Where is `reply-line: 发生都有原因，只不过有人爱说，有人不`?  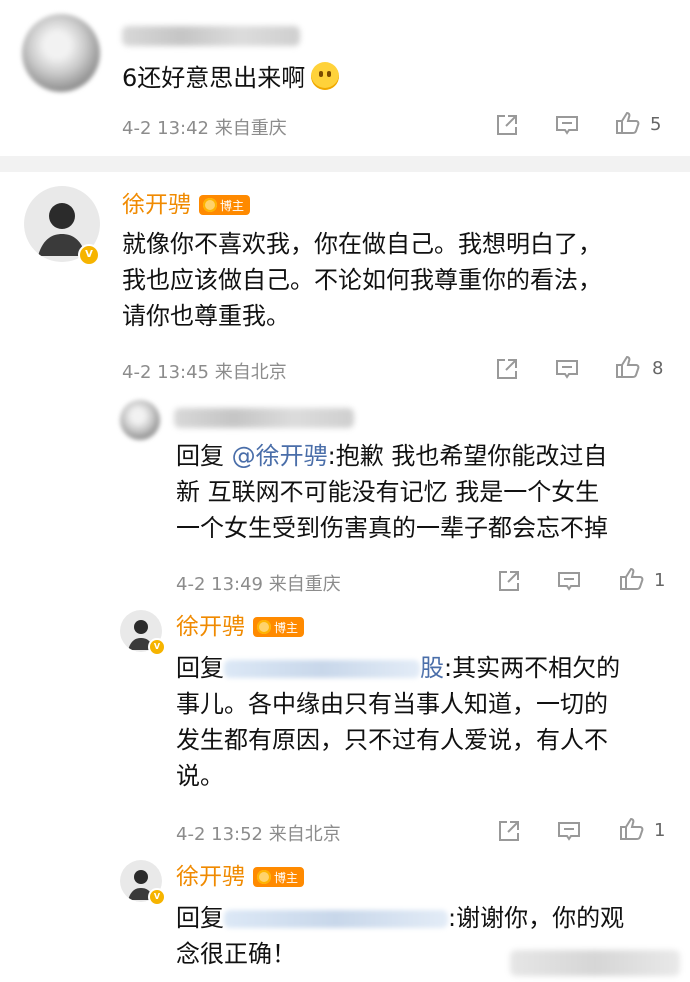 reply-line: 发生都有原因，只不过有人爱说，有人不 is located at coordinates (392, 740).